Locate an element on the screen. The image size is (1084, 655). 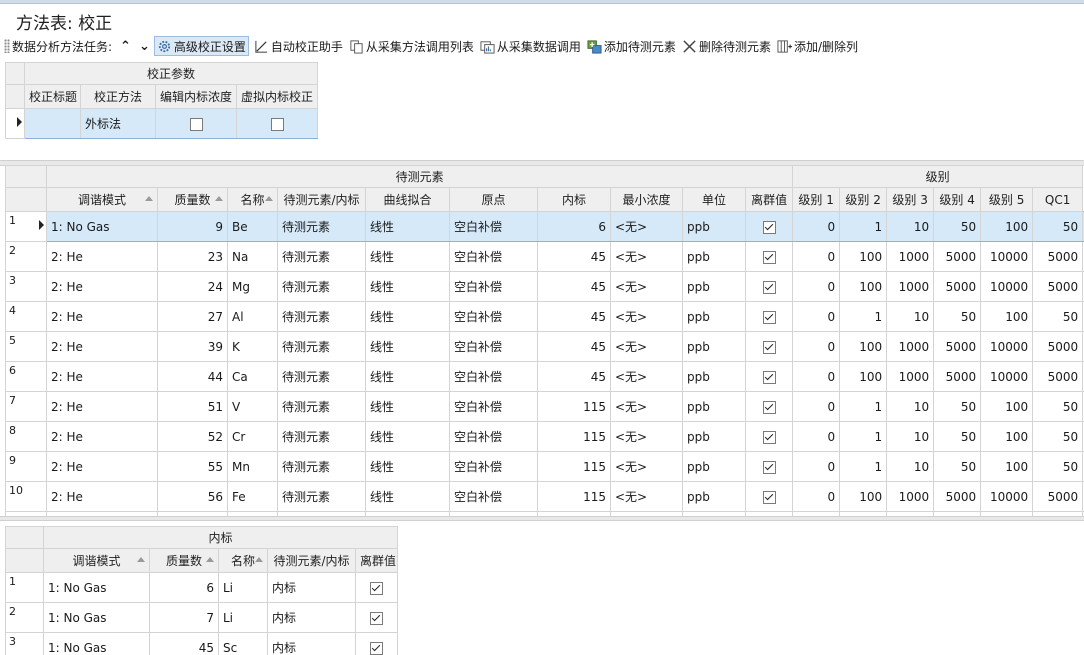
name-cell: Be is located at coordinates (252, 226).